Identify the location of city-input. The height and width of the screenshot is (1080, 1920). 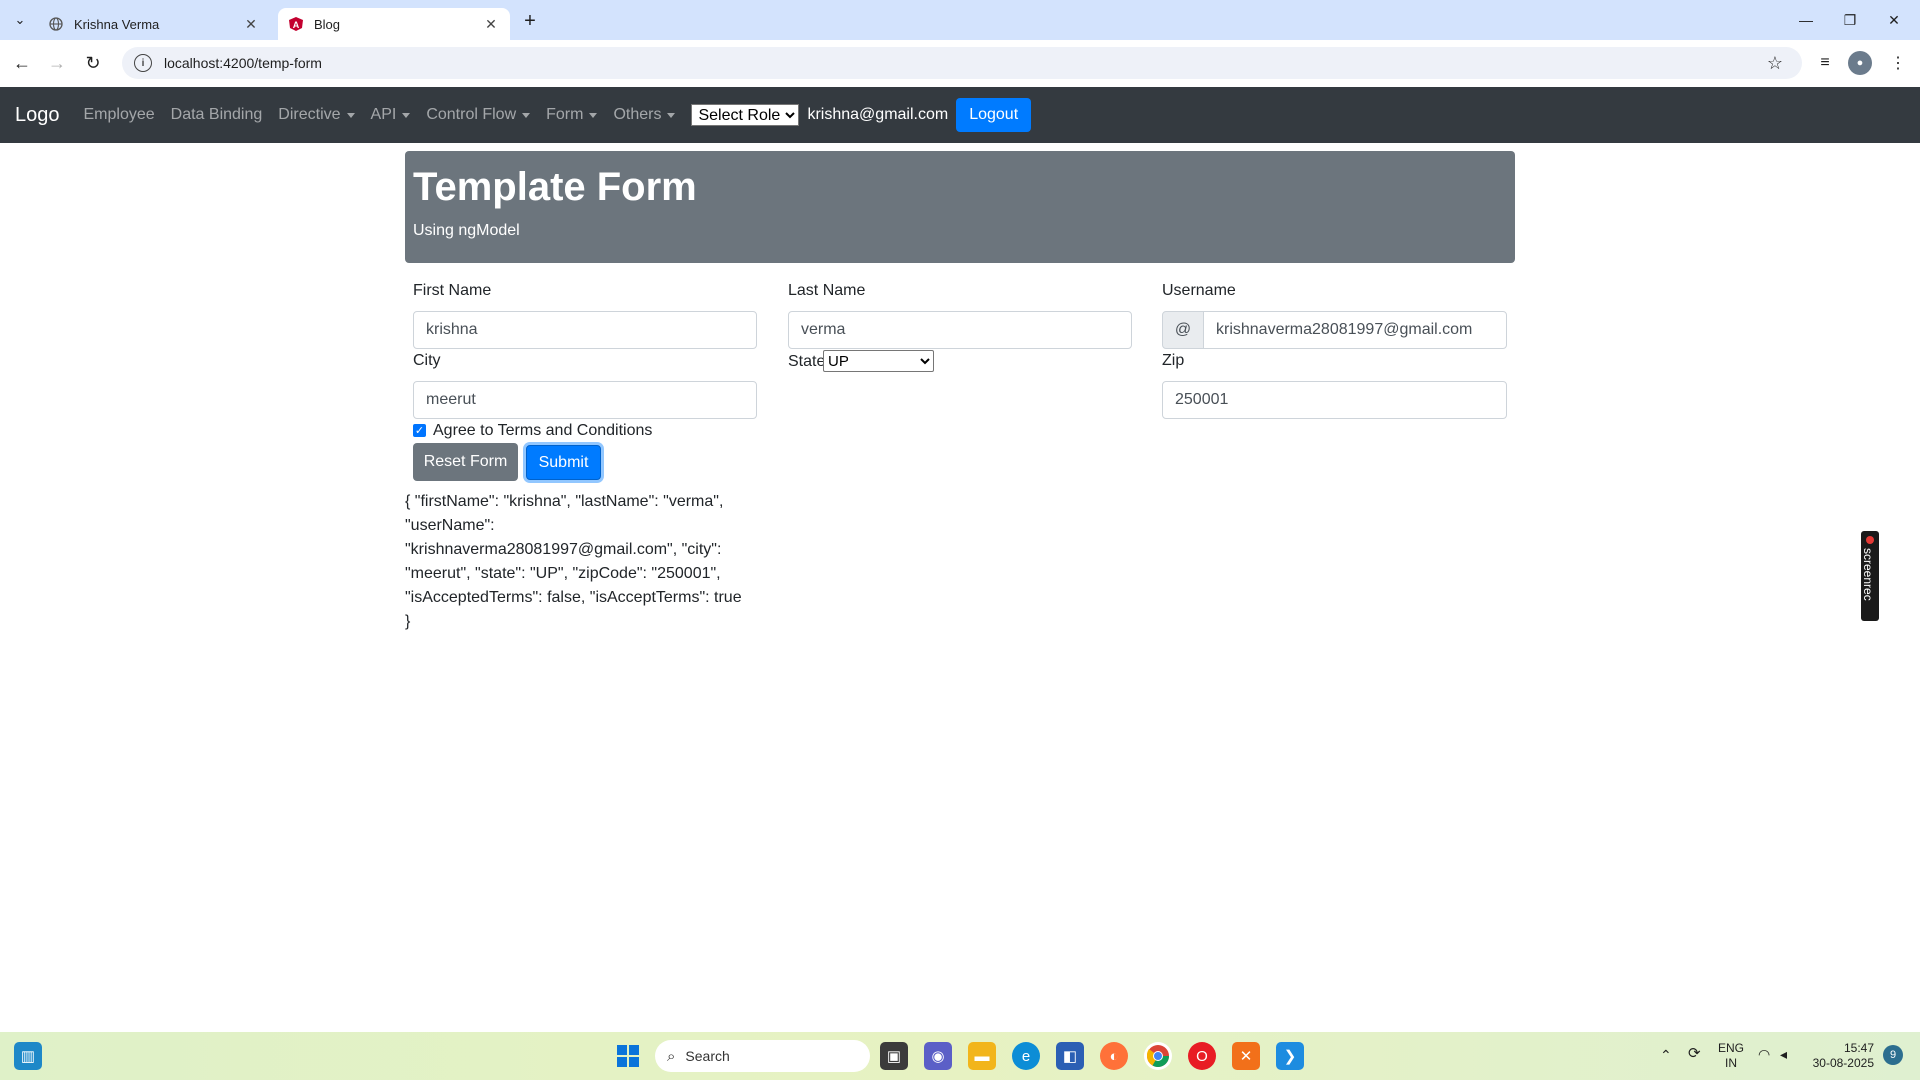
(585, 400).